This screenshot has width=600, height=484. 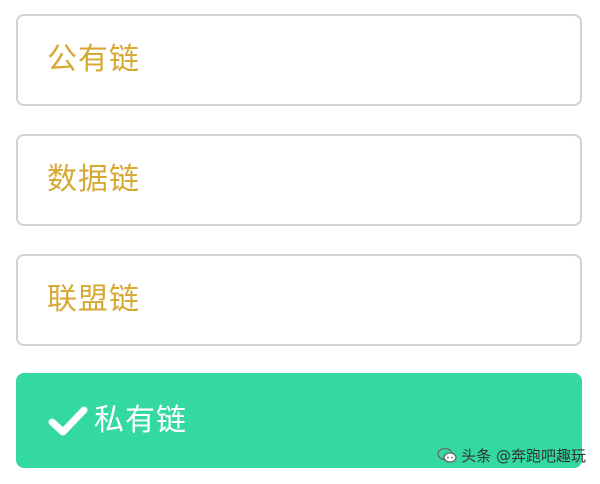 What do you see at coordinates (523, 456) in the screenshot?
I see `watermark-text: 头条 @奔跑吧趣玩` at bounding box center [523, 456].